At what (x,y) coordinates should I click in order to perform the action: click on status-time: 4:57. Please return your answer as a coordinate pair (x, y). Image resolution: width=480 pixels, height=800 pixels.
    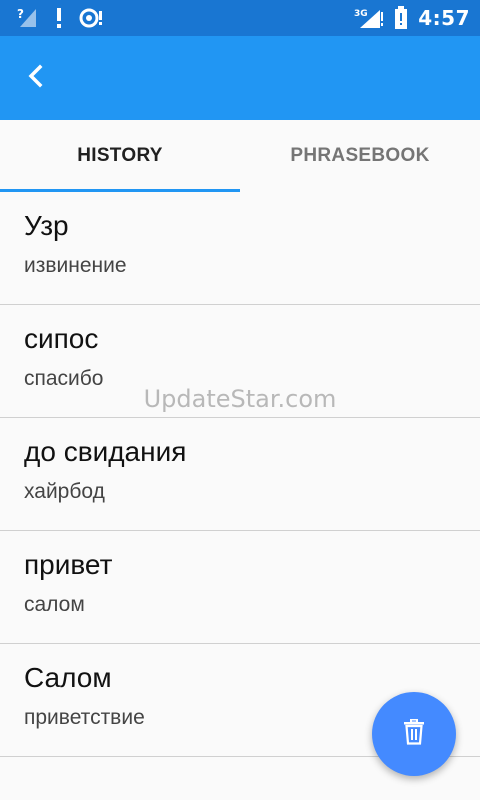
    Looking at the image, I should click on (444, 18).